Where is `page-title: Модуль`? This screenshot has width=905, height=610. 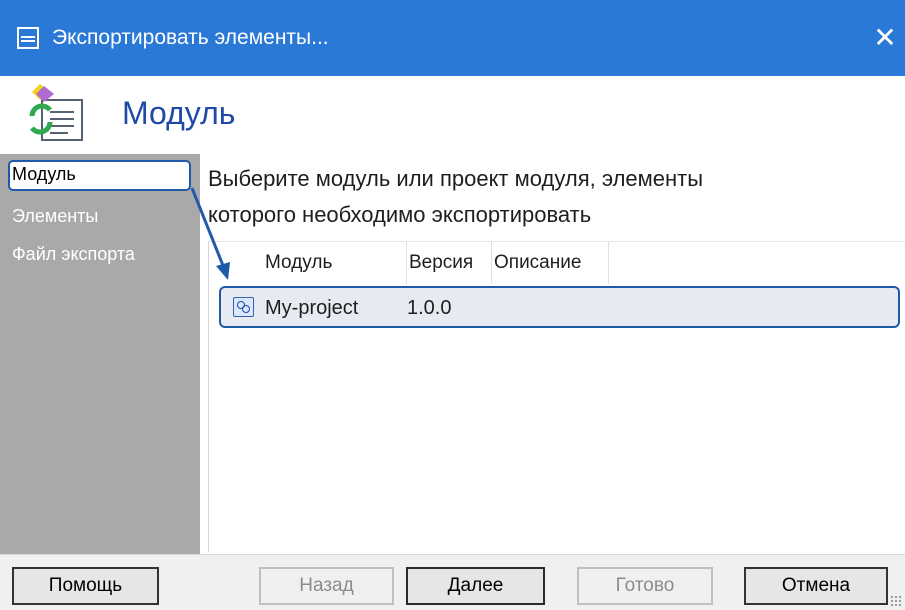 page-title: Модуль is located at coordinates (179, 113).